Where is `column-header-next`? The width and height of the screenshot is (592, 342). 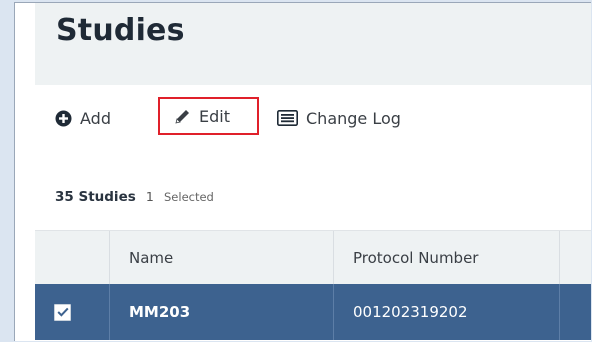 column-header-next is located at coordinates (575, 257).